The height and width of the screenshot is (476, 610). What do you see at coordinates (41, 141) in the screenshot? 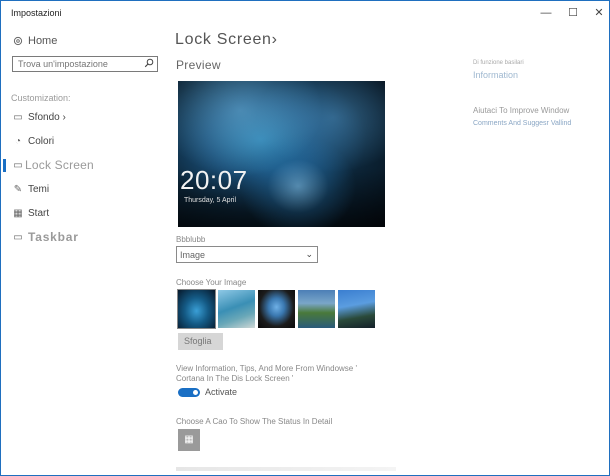
I see `sidebar-item-label: Colori` at bounding box center [41, 141].